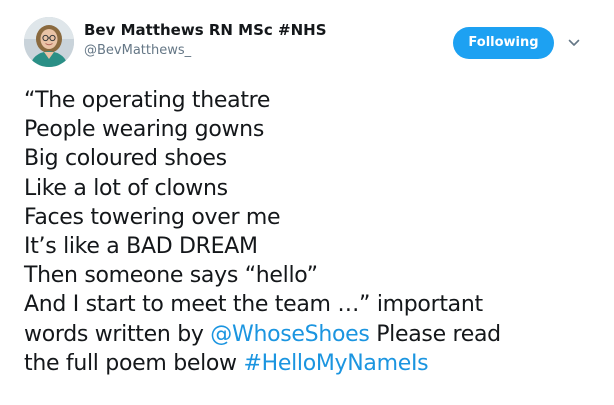 This screenshot has width=614, height=405. What do you see at coordinates (290, 334) in the screenshot?
I see `mention-link: @WhoseShoes` at bounding box center [290, 334].